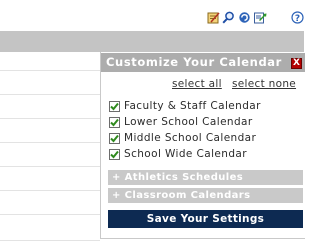 The width and height of the screenshot is (320, 246). Describe the element at coordinates (152, 41) in the screenshot. I see `calendar-title-bar` at that location.